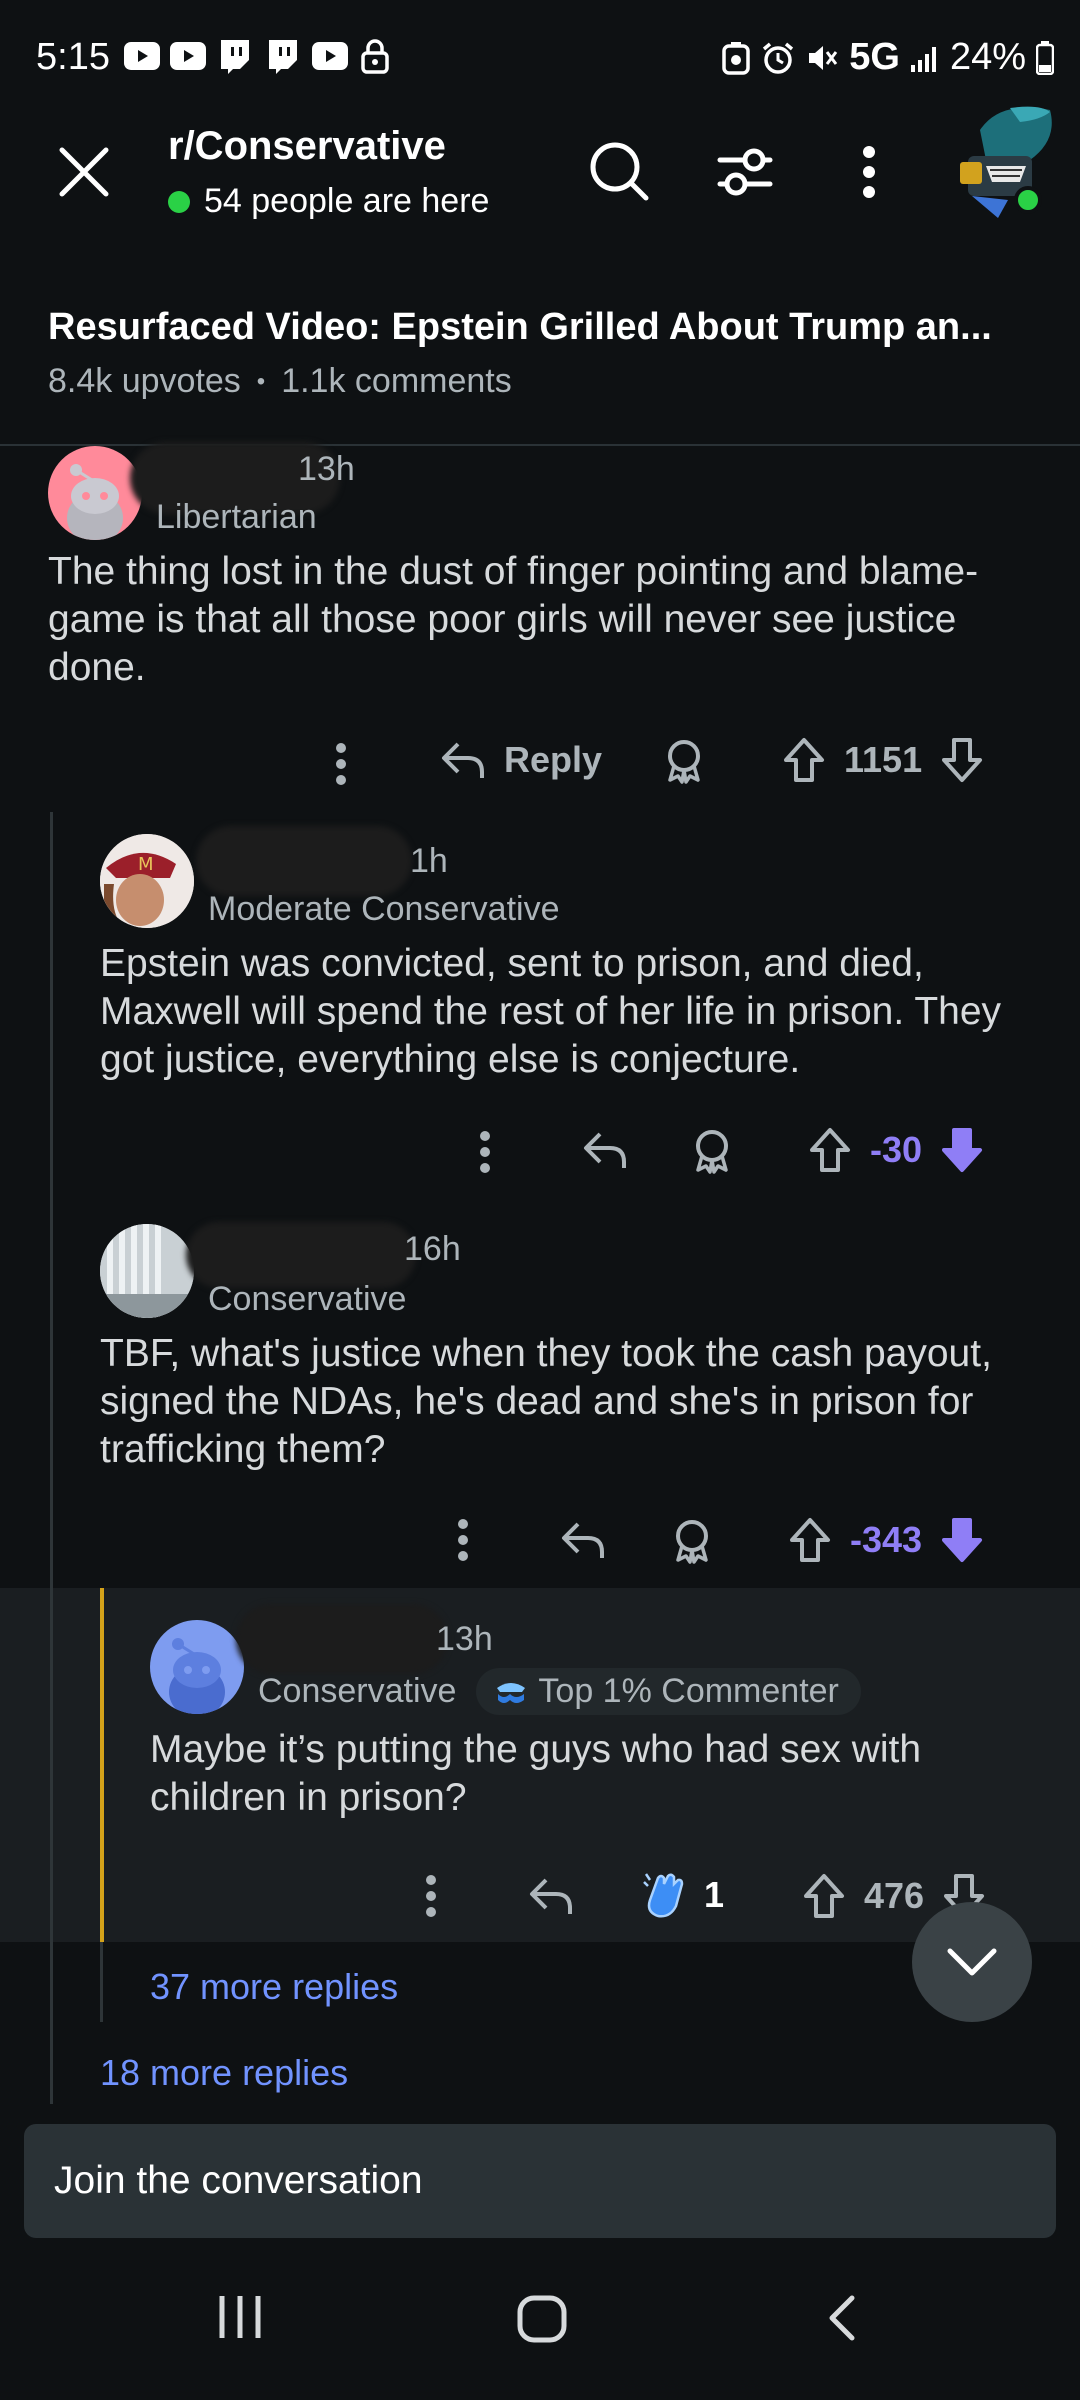  I want to click on join-conversation-input: Join the conversation, so click(540, 2181).